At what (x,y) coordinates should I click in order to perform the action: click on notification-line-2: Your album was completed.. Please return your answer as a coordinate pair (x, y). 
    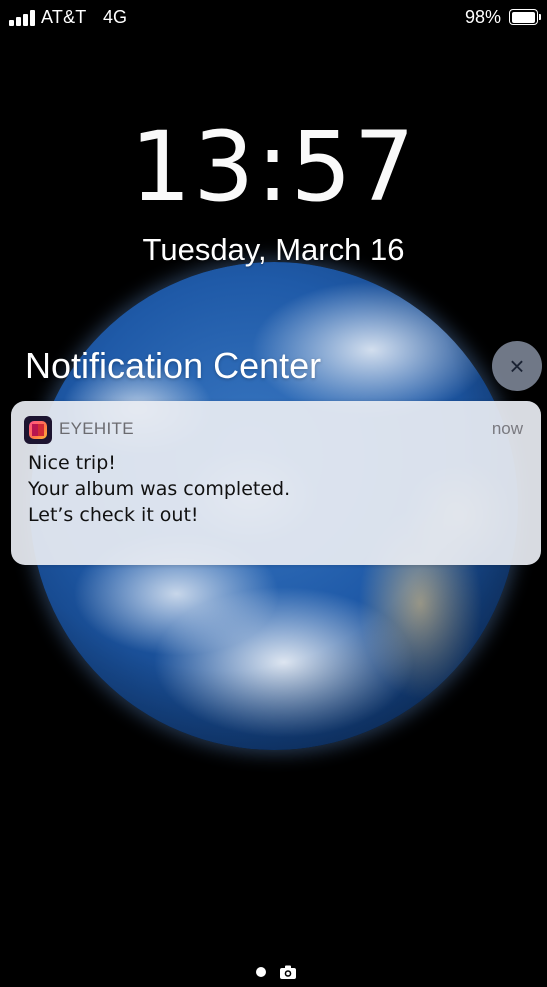
    Looking at the image, I should click on (159, 489).